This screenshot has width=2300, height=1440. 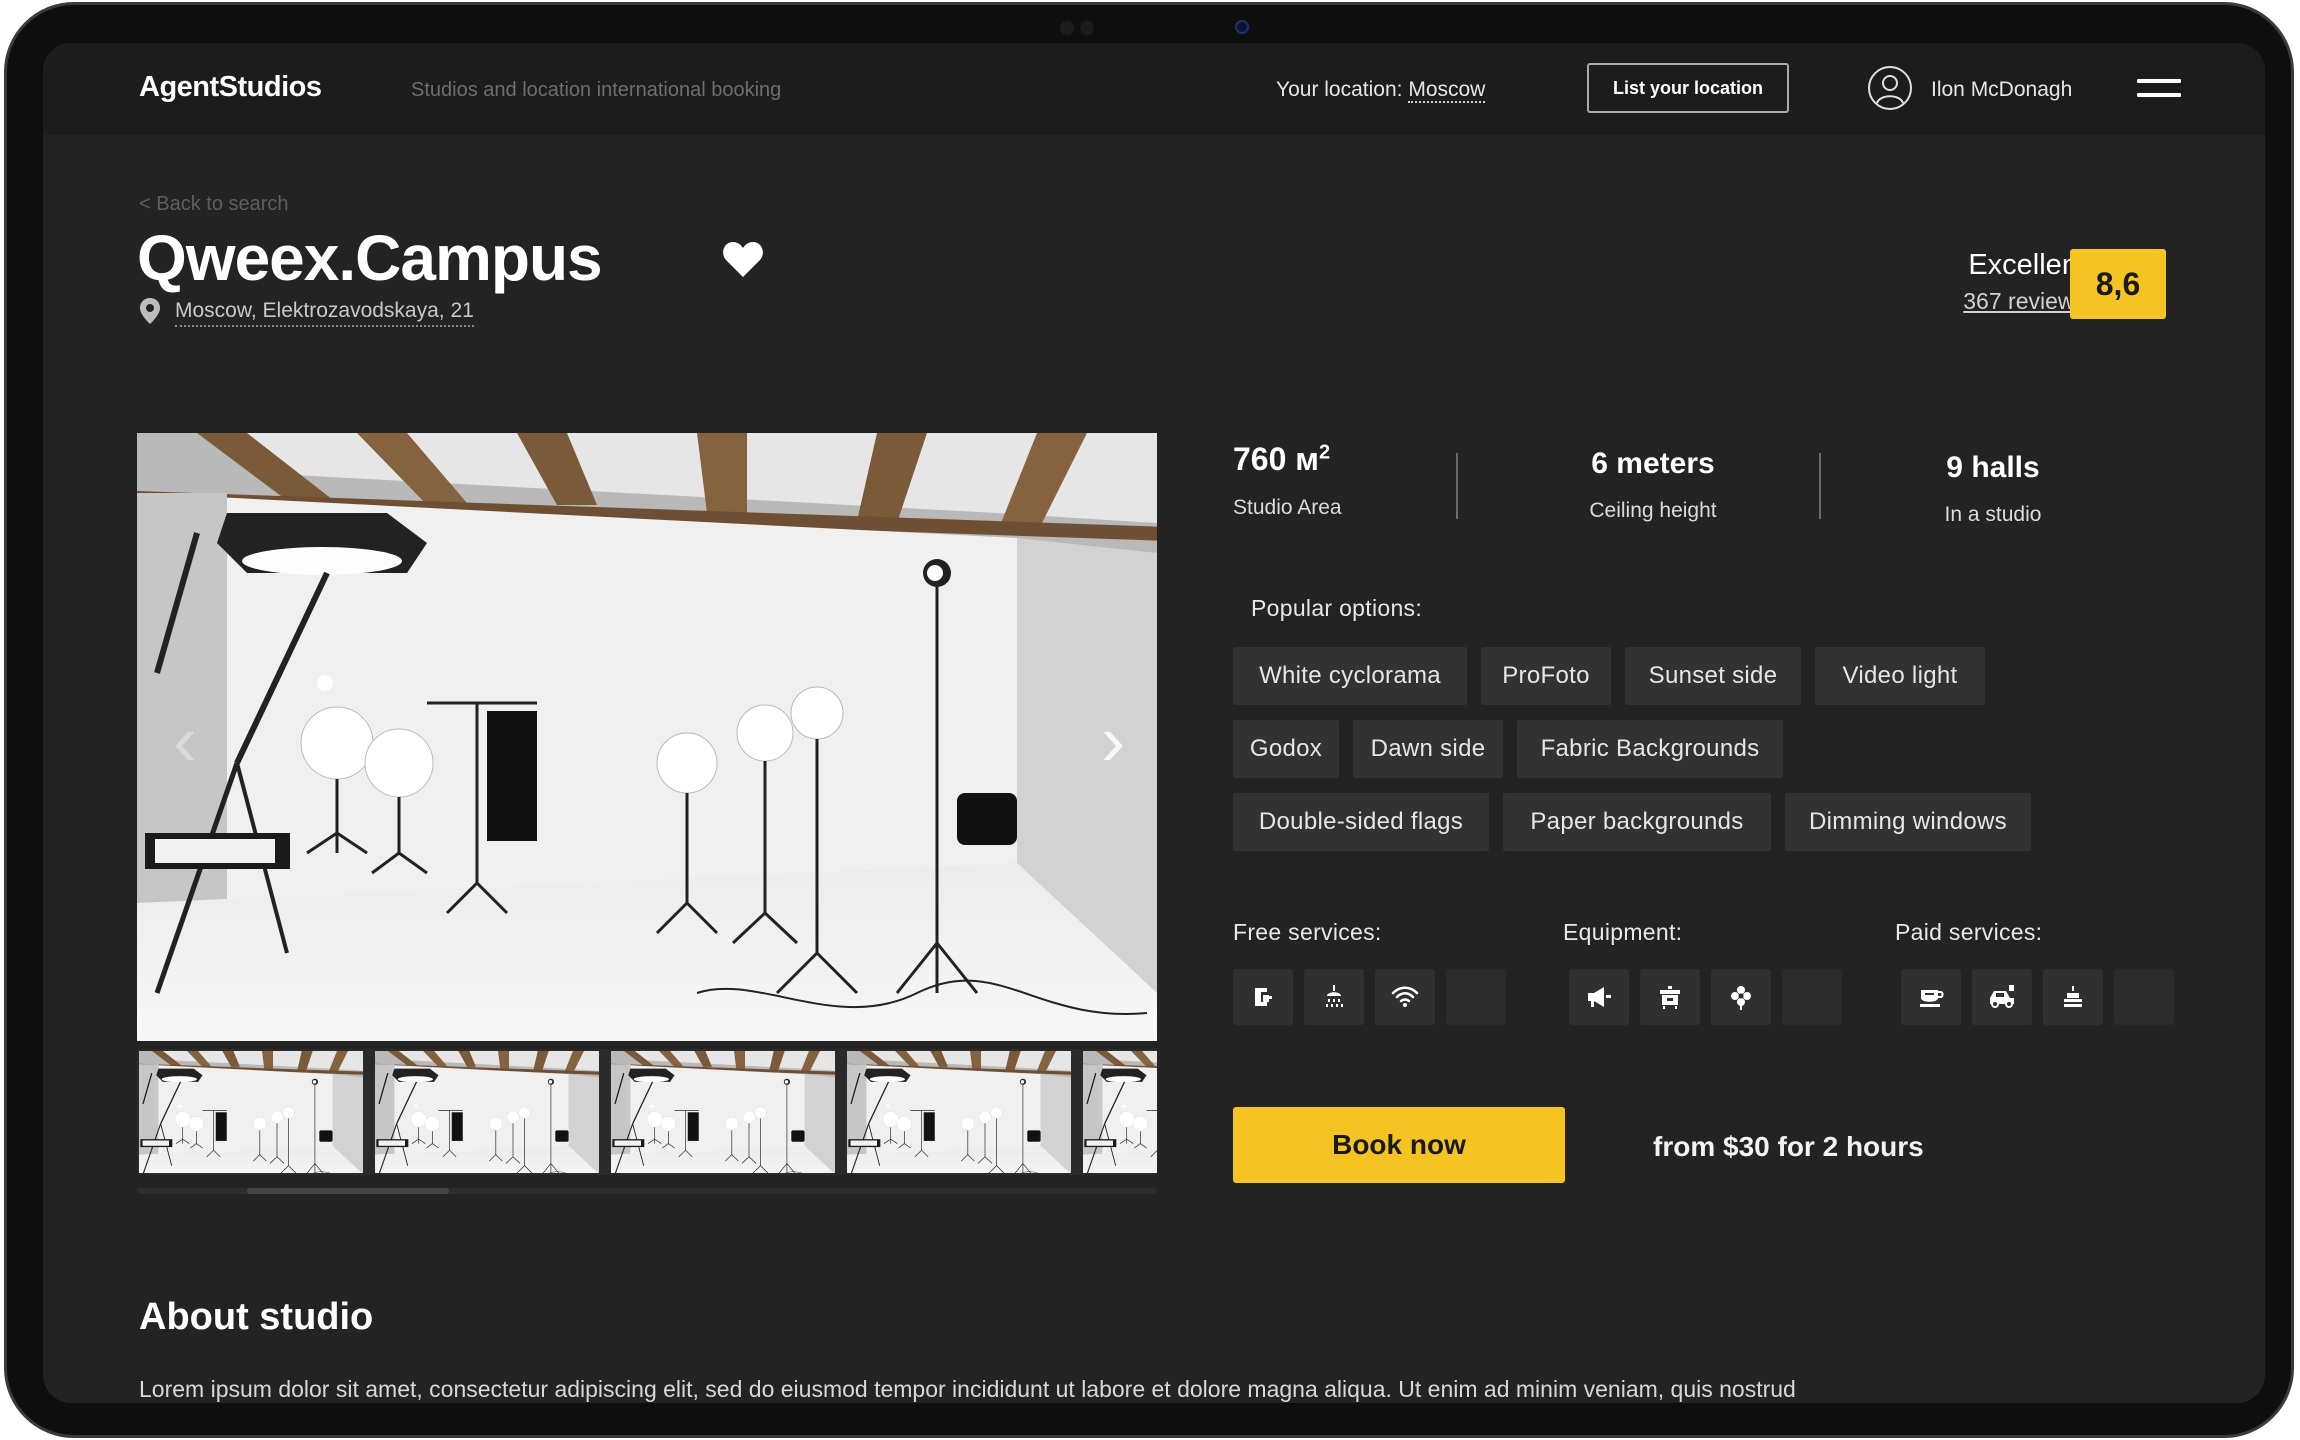 I want to click on stat-area: 760 м2 Studio Area, so click(x=1303, y=480).